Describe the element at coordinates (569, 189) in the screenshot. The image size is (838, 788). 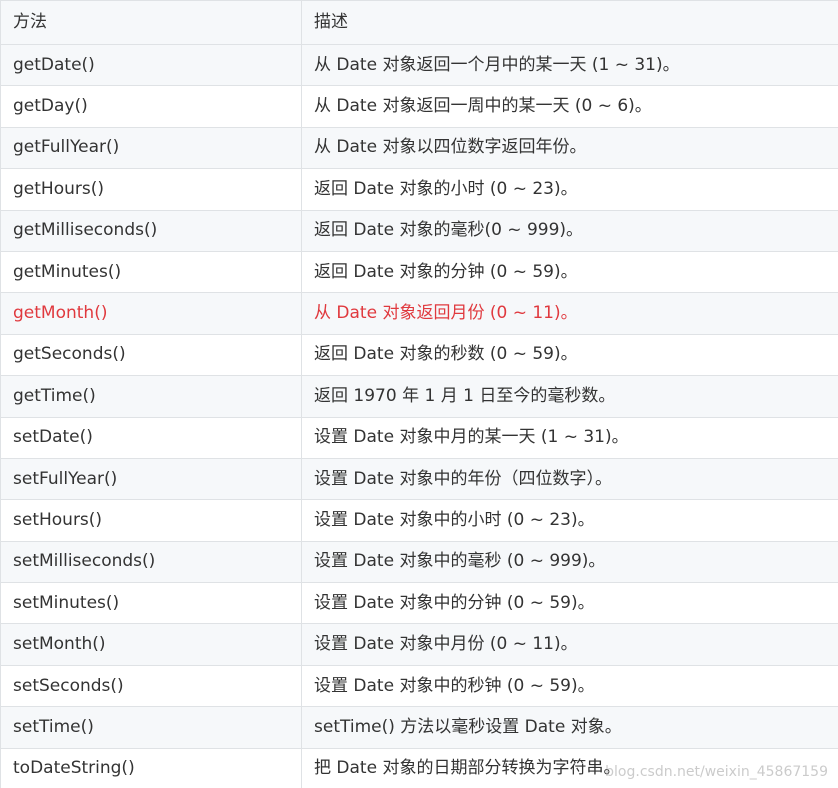
I see `description-cell: 返回 Date 对象的小时 (0 ~ 23)。` at that location.